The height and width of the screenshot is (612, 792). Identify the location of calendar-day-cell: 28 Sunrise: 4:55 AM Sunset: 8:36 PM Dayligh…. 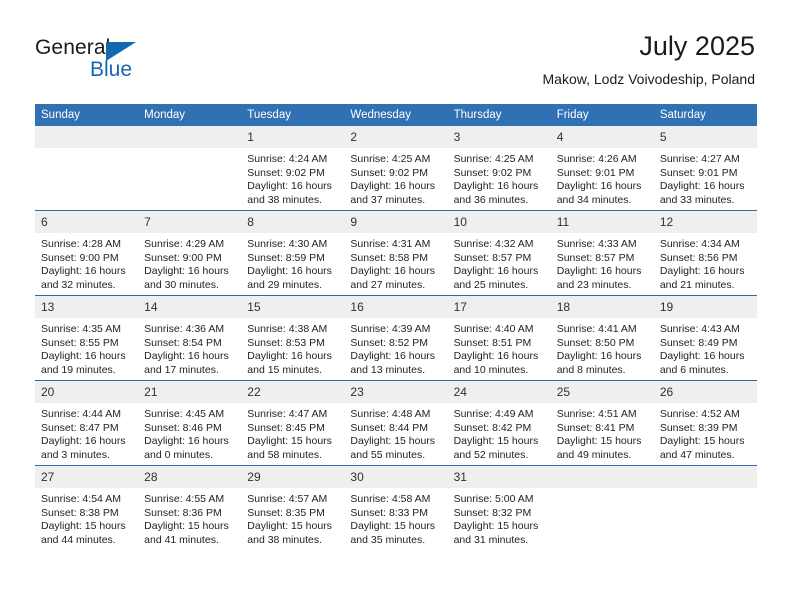
(190, 507).